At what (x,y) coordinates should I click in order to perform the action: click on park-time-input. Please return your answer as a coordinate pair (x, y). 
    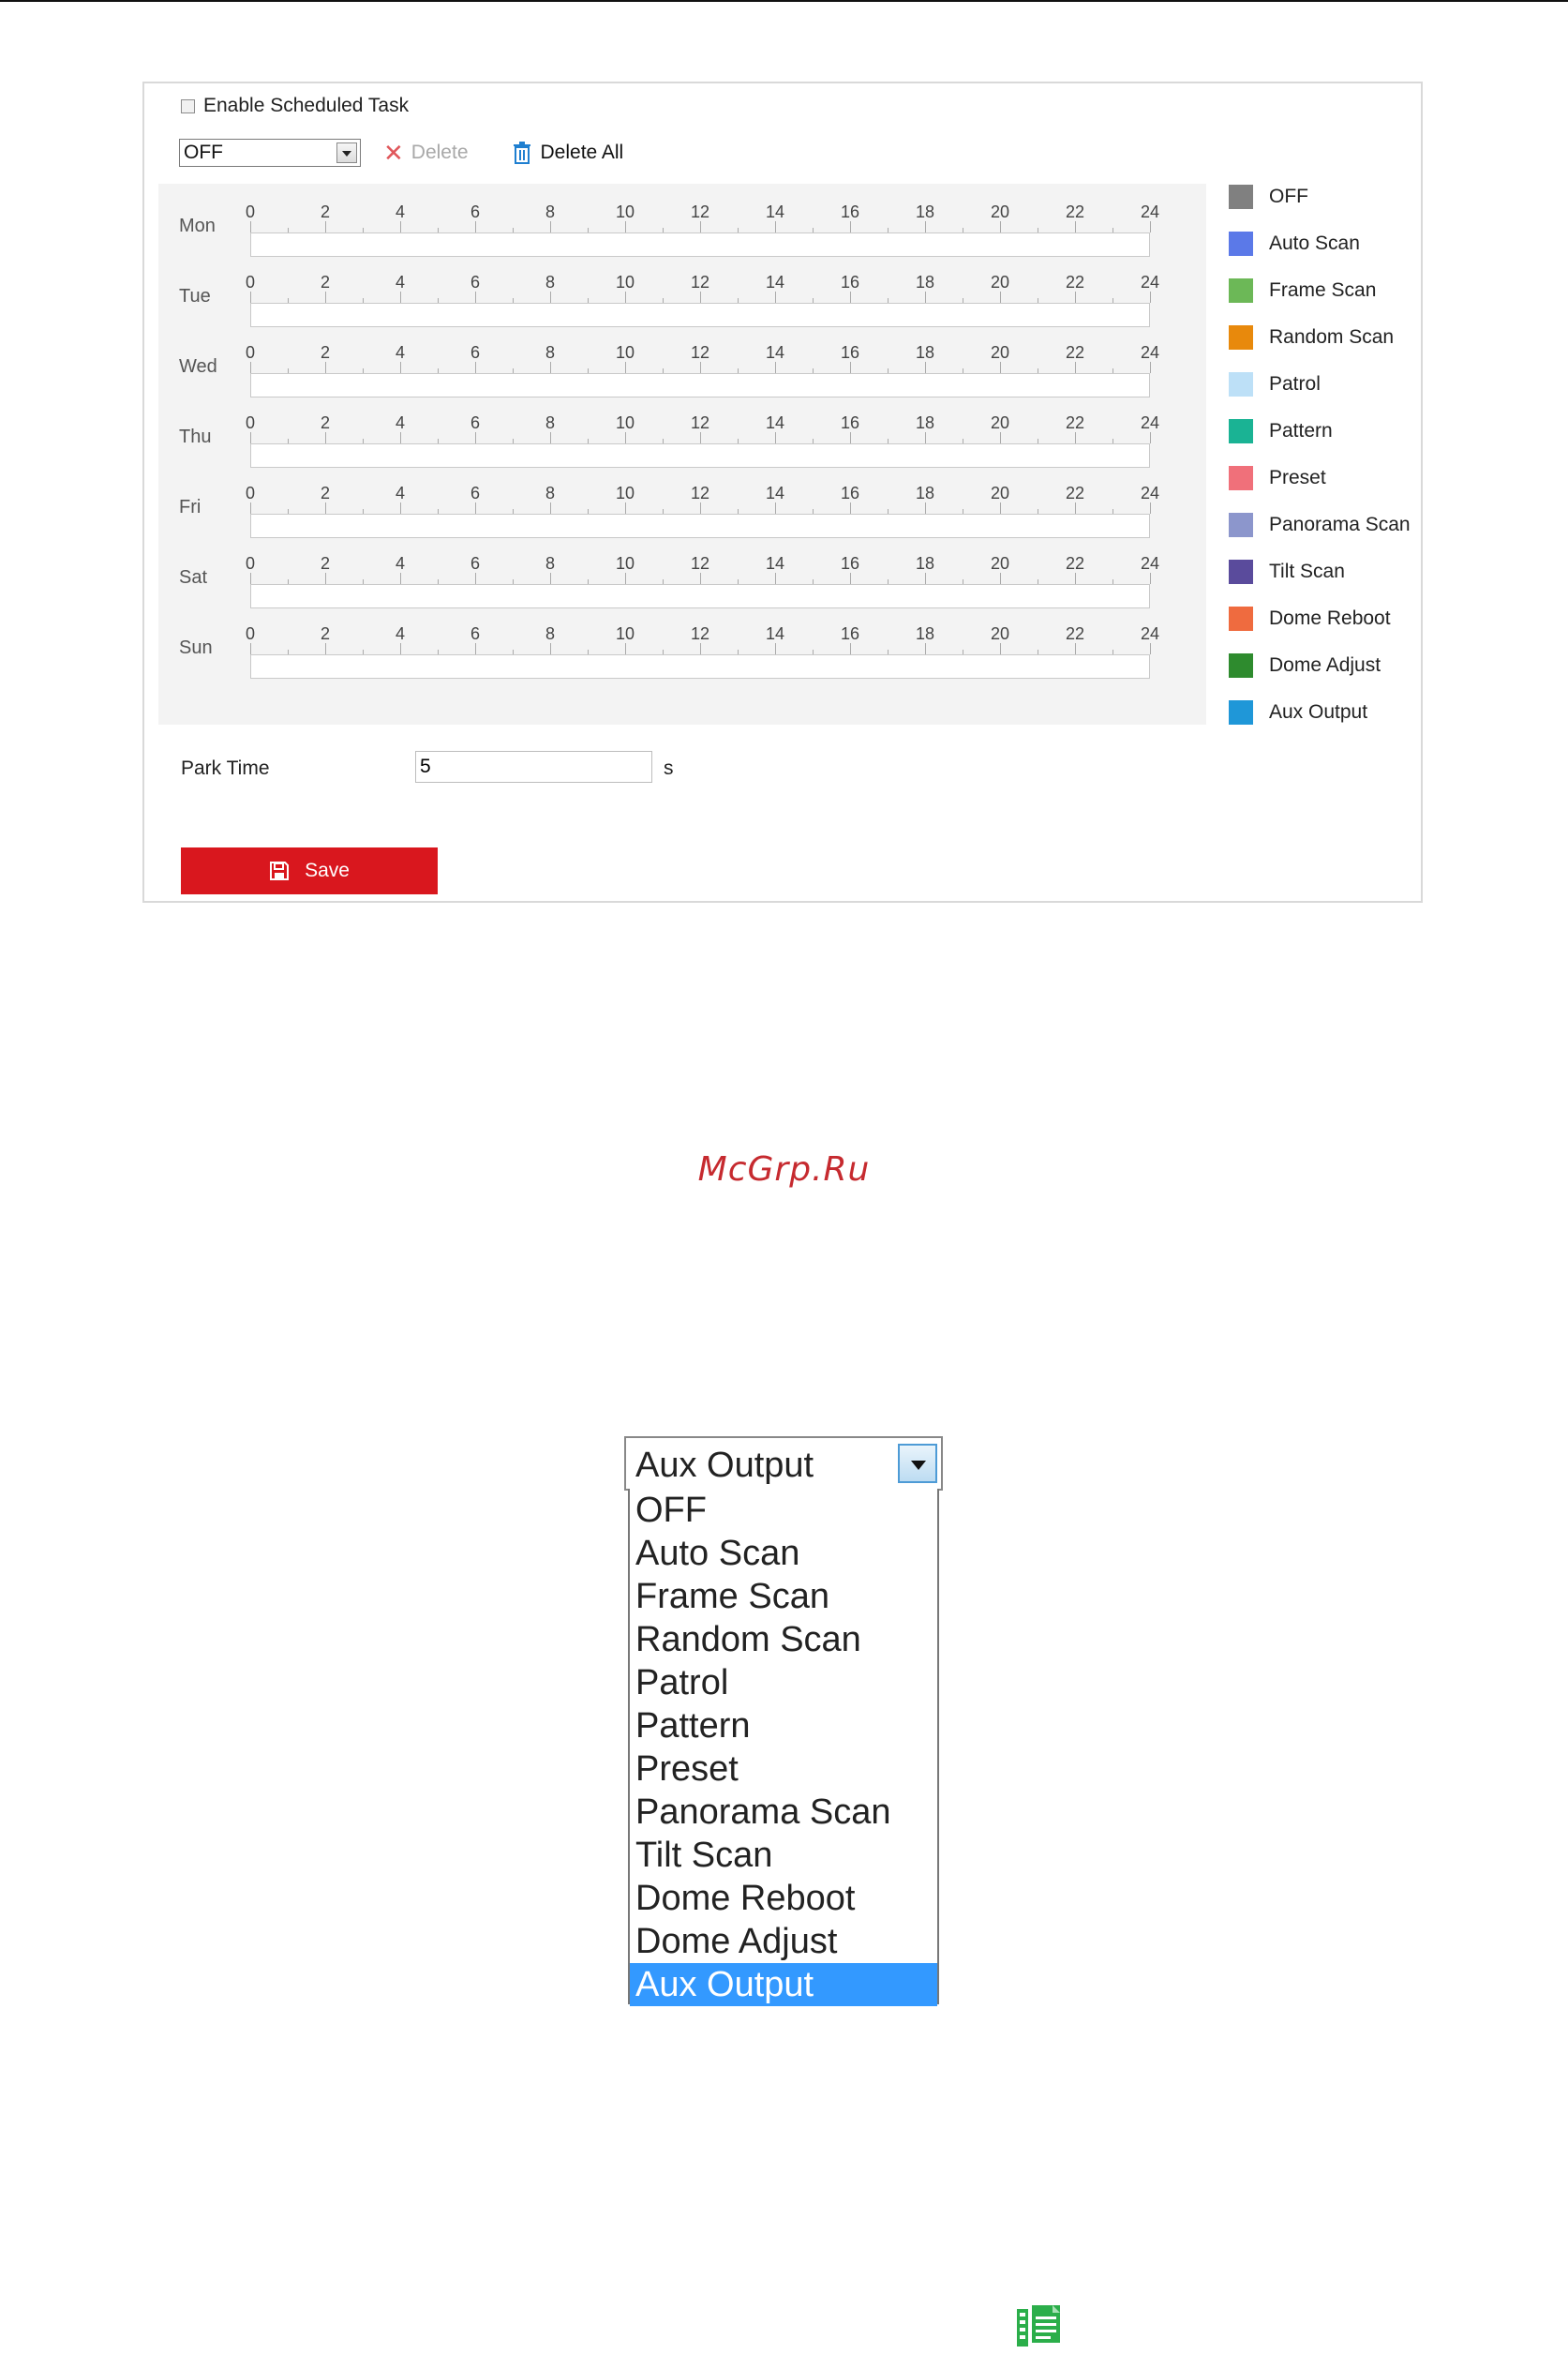
    Looking at the image, I should click on (533, 767).